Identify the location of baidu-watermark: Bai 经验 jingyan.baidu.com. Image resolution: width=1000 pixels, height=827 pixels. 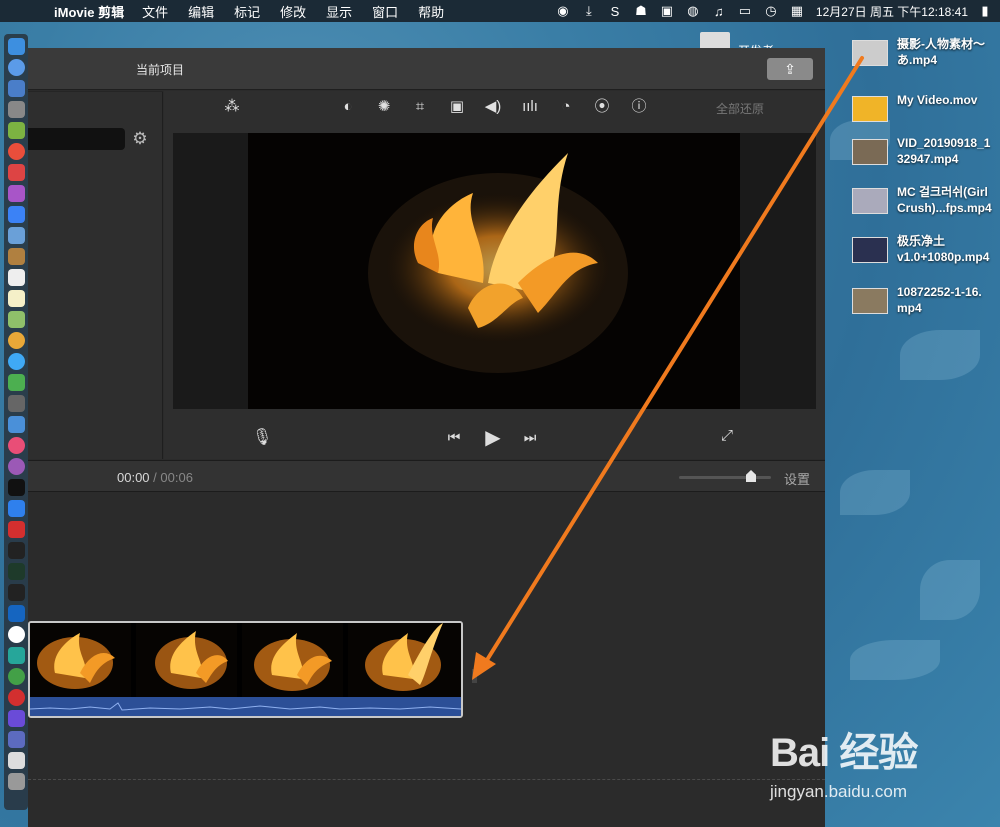
(870, 765).